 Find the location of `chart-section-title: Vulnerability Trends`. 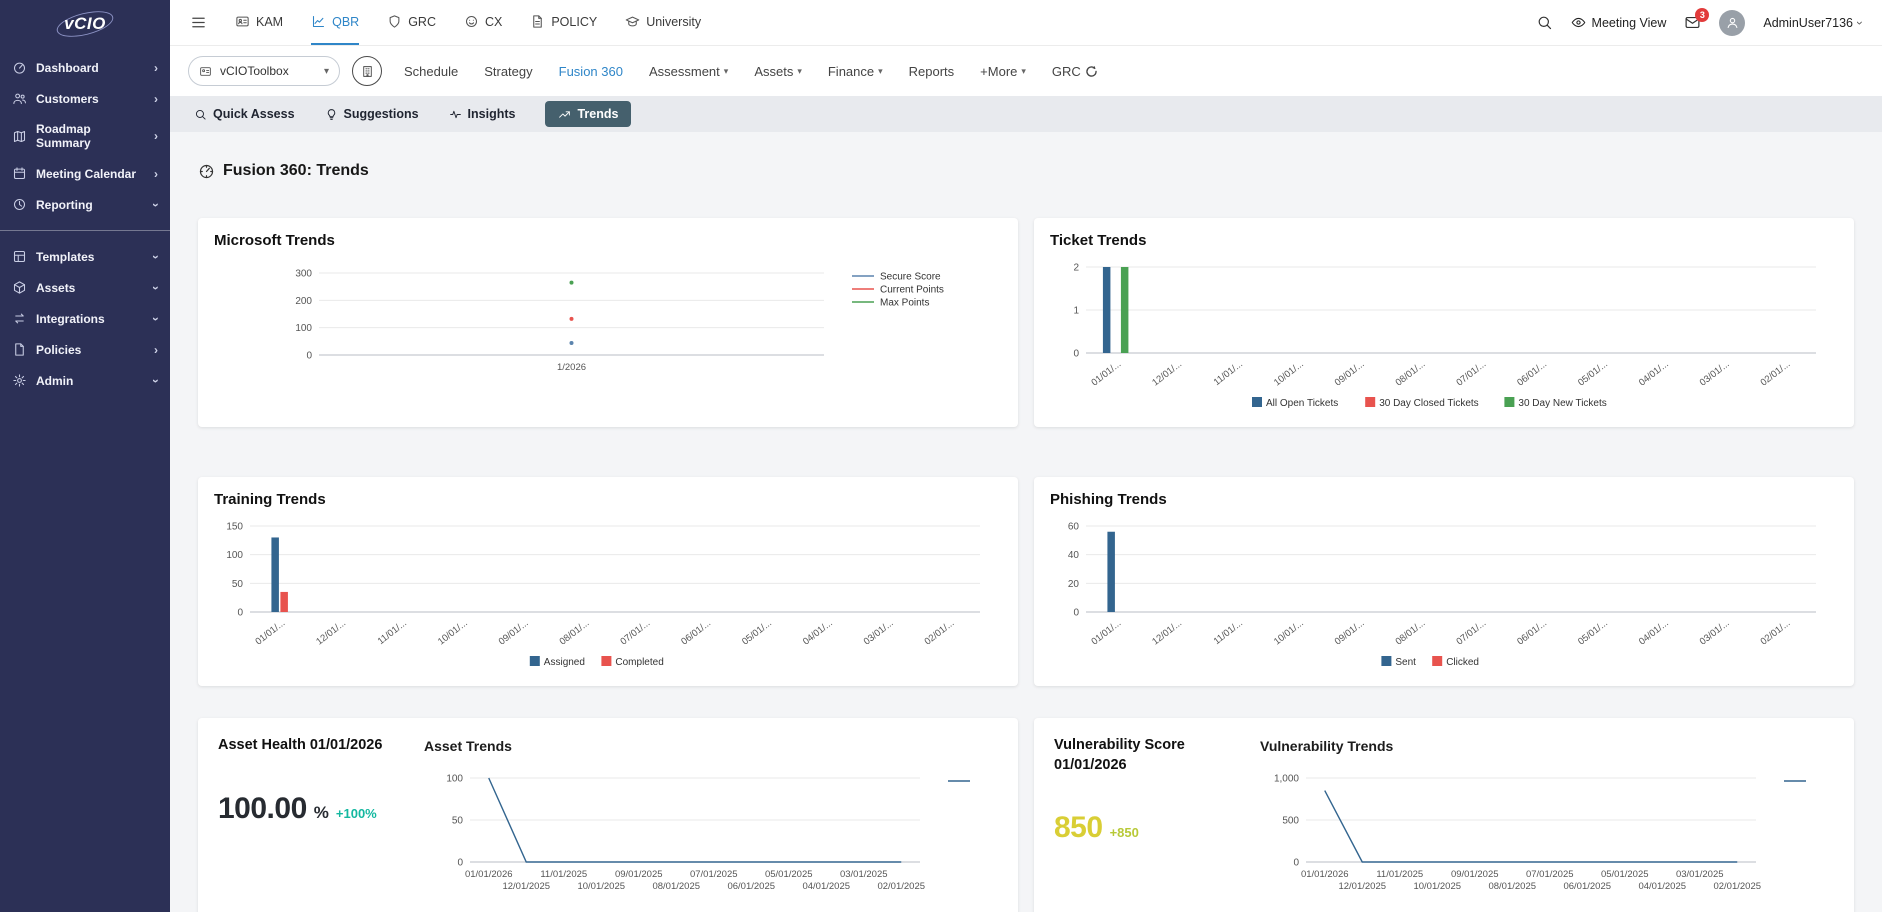

chart-section-title: Vulnerability Trends is located at coordinates (1327, 746).